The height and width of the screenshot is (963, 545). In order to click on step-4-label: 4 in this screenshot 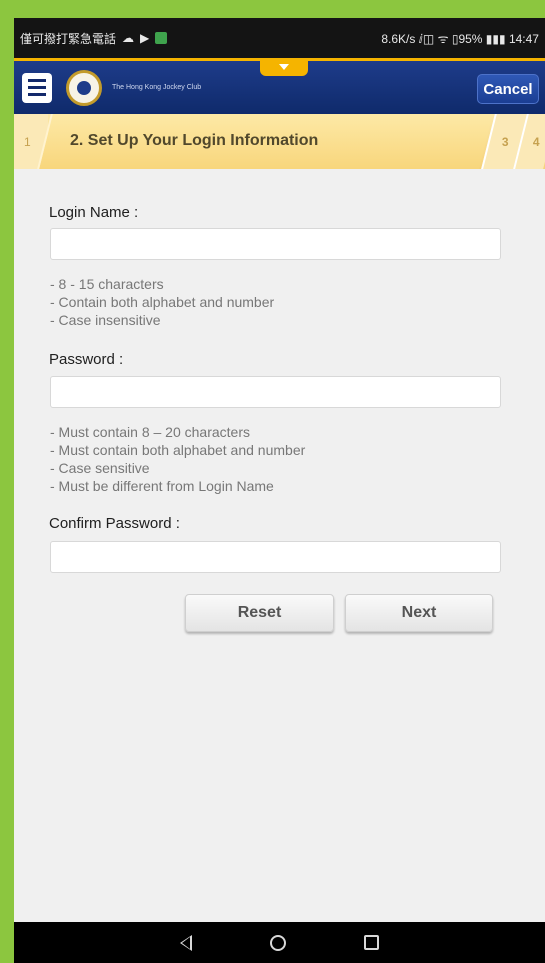, I will do `click(536, 141)`.